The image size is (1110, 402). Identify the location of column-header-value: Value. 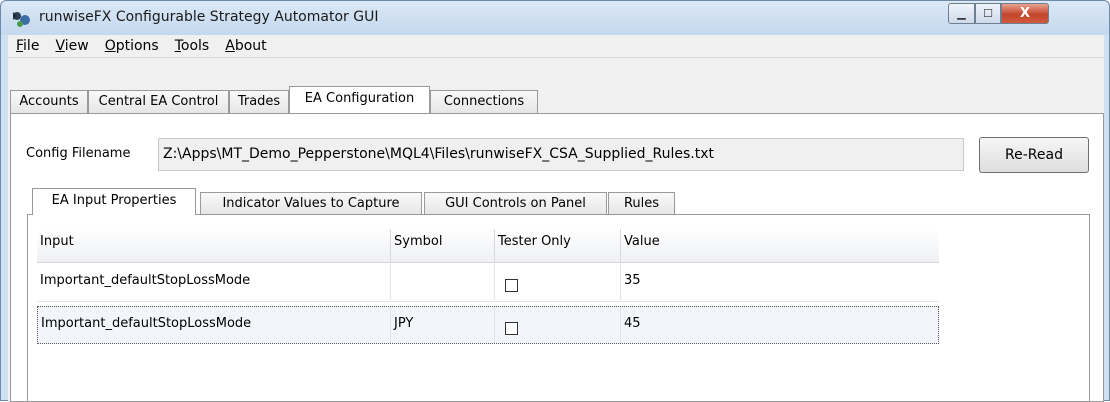
(780, 245).